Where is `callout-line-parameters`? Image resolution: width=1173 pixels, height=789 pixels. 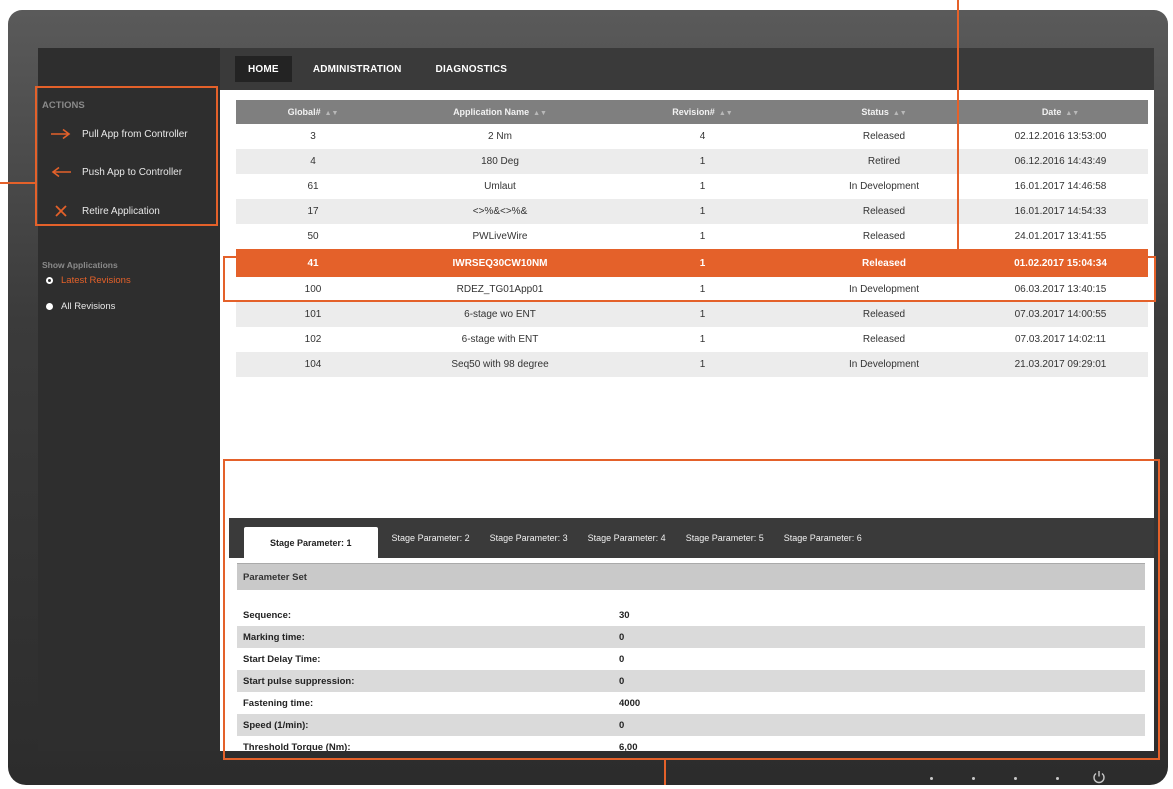 callout-line-parameters is located at coordinates (665, 772).